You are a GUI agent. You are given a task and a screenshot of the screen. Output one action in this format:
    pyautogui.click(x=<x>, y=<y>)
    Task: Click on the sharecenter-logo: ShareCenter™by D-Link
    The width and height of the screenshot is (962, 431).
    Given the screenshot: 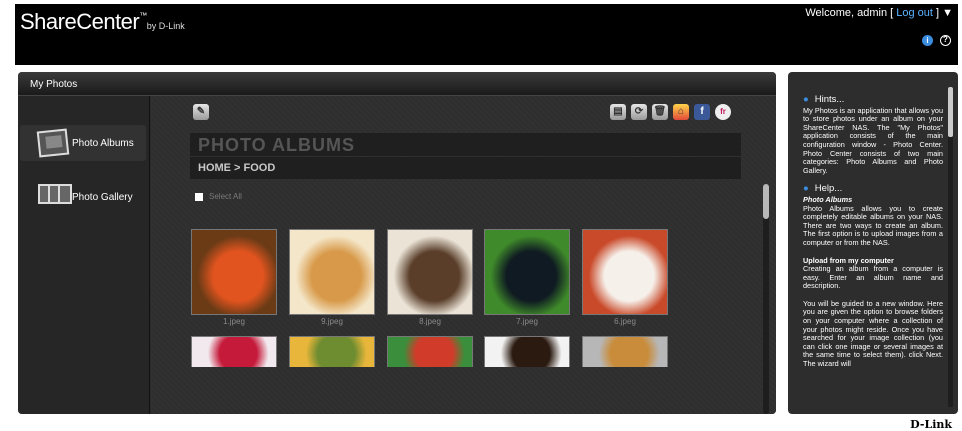 What is the action you would take?
    pyautogui.click(x=102, y=21)
    